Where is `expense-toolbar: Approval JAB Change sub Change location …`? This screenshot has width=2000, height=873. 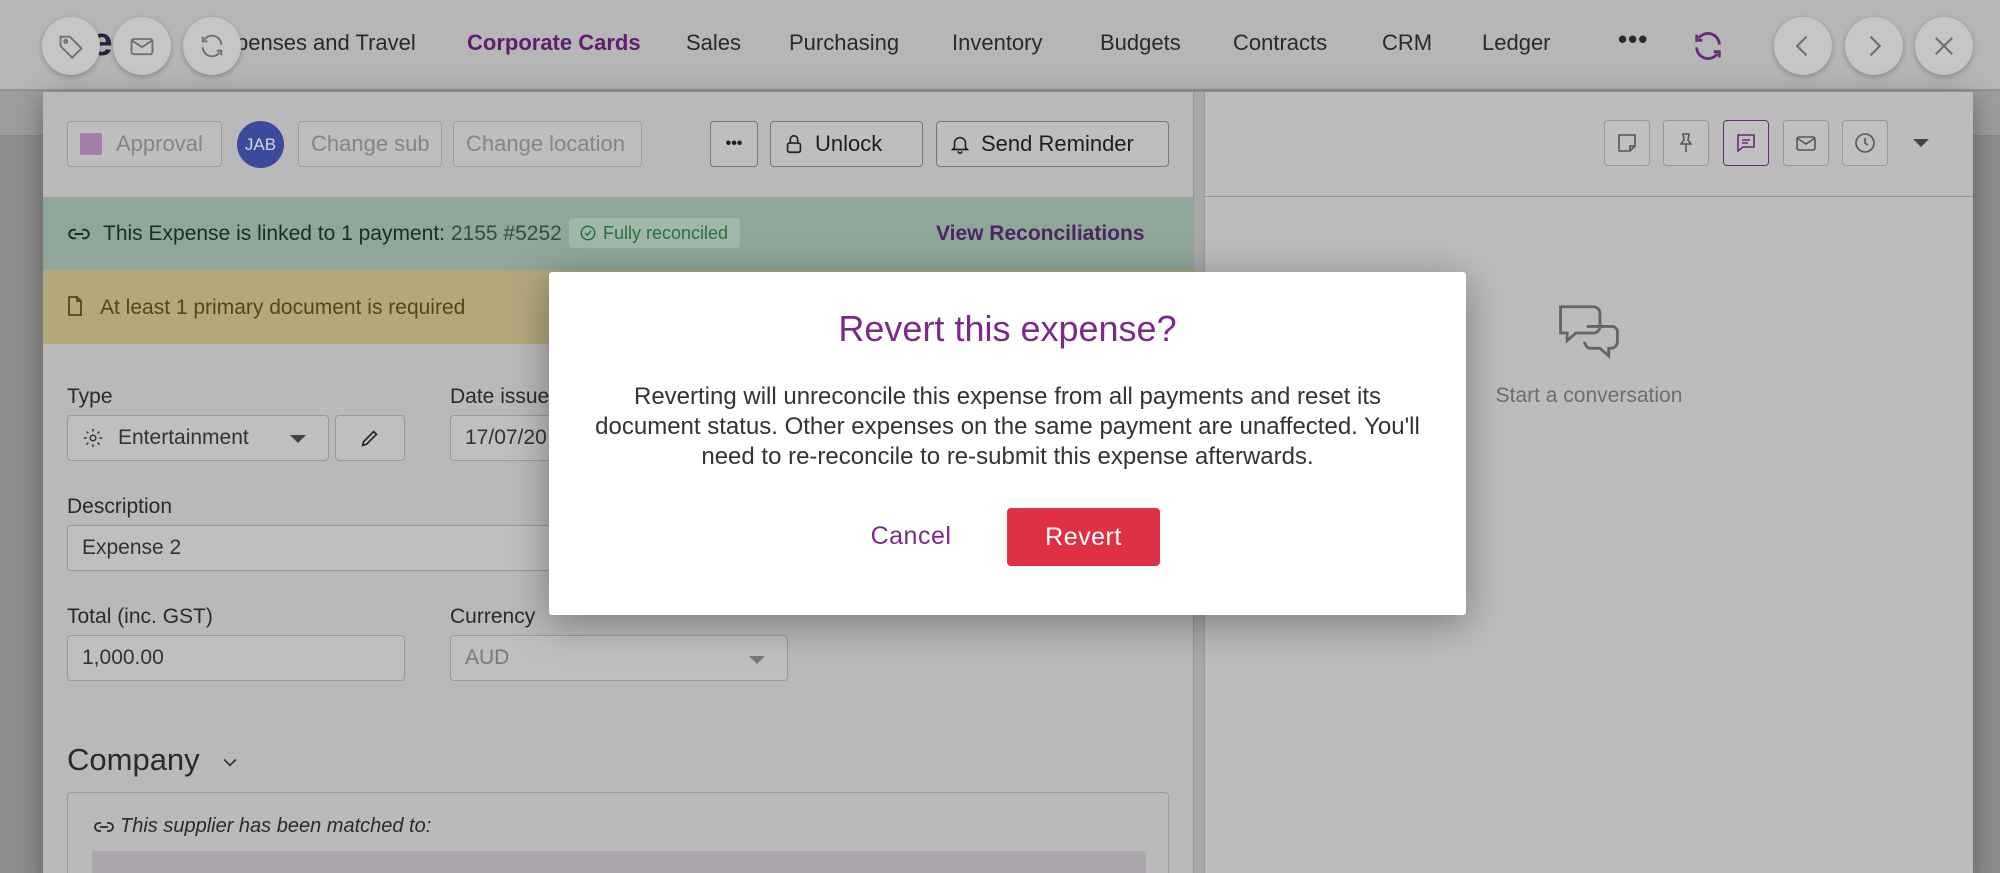 expense-toolbar: Approval JAB Change sub Change location … is located at coordinates (618, 145).